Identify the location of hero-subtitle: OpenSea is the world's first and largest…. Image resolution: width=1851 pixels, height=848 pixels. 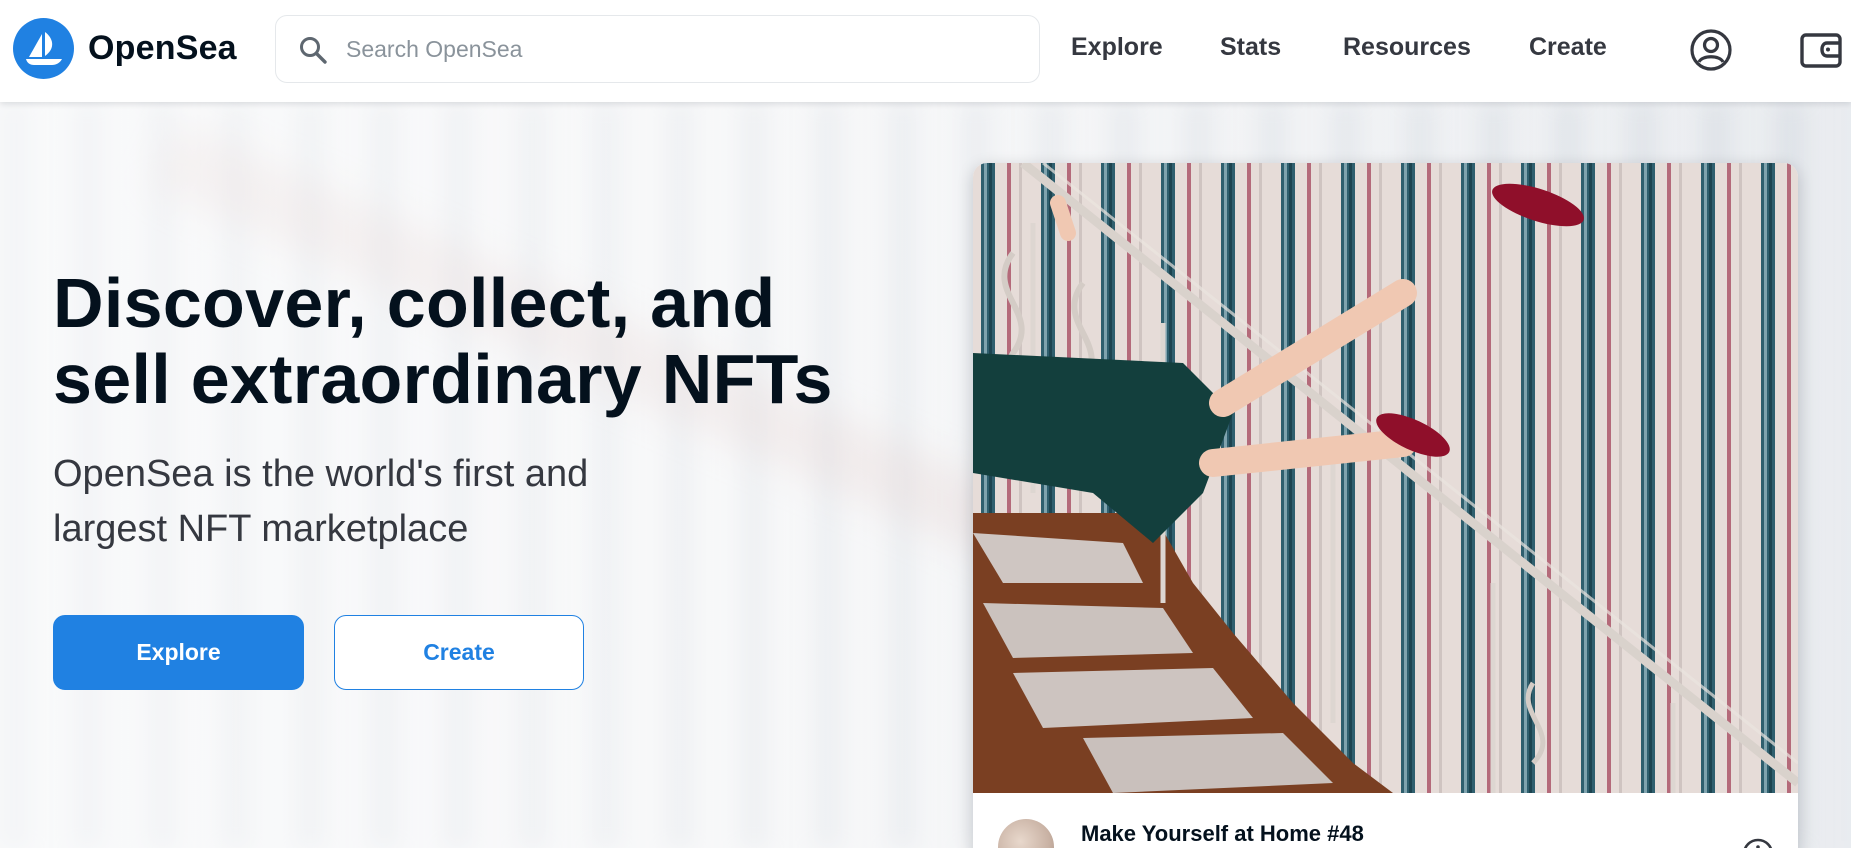
(321, 501).